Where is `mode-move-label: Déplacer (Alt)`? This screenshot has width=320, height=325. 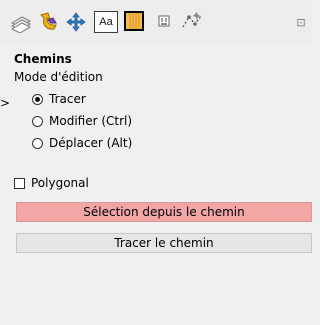 mode-move-label: Déplacer (Alt) is located at coordinates (91, 143).